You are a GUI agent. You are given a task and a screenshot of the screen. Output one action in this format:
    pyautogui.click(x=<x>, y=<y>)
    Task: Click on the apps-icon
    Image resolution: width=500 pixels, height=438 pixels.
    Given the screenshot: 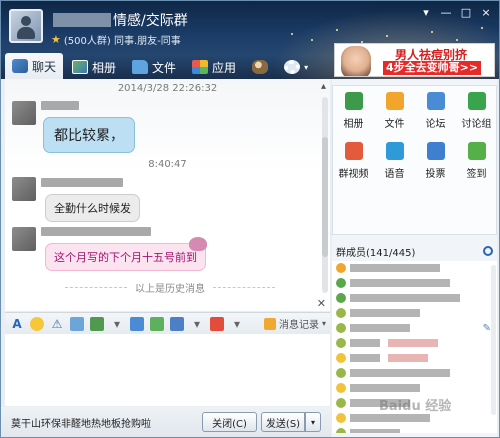 What is the action you would take?
    pyautogui.click(x=200, y=67)
    